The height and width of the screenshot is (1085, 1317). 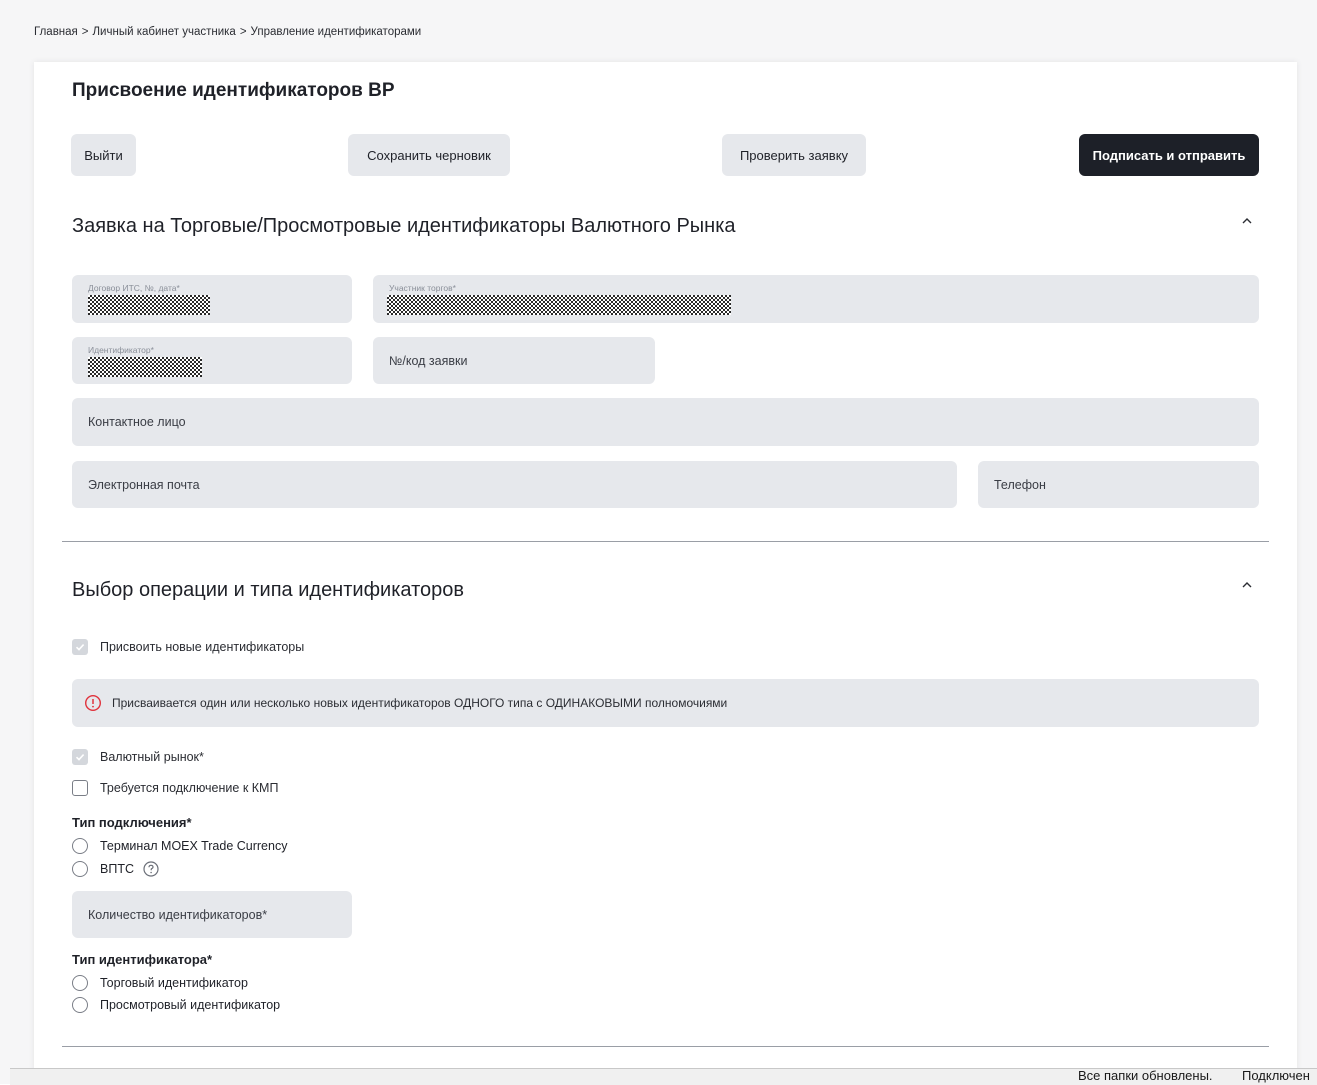 What do you see at coordinates (189, 788) in the screenshot?
I see `kmp-label: Требуется подключение к КМП` at bounding box center [189, 788].